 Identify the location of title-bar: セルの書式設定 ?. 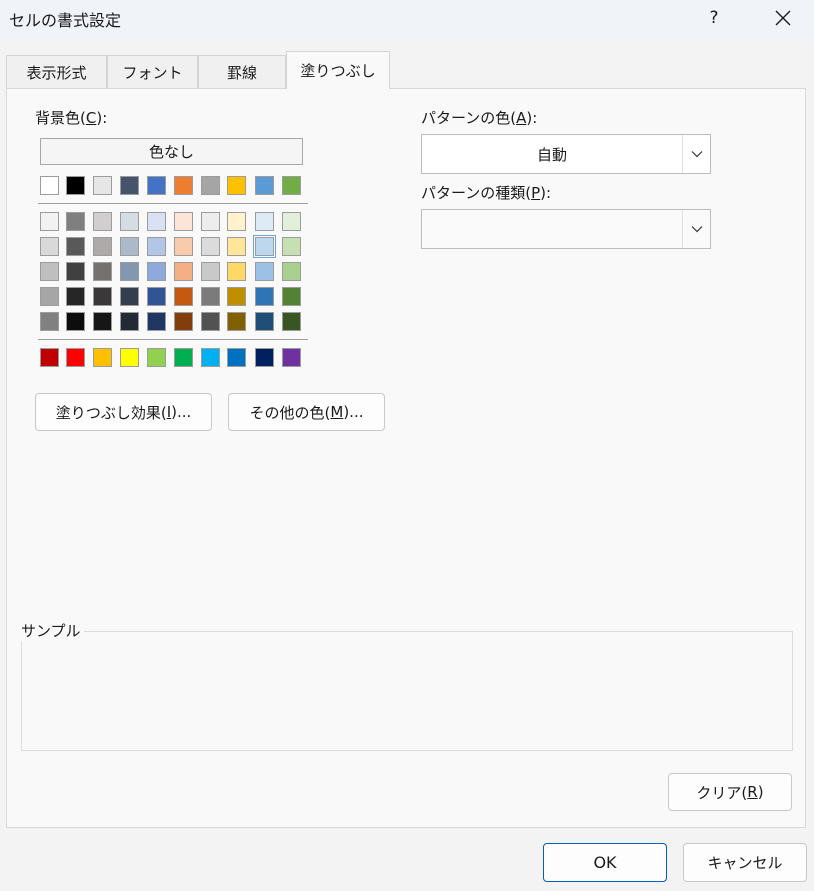
(407, 20).